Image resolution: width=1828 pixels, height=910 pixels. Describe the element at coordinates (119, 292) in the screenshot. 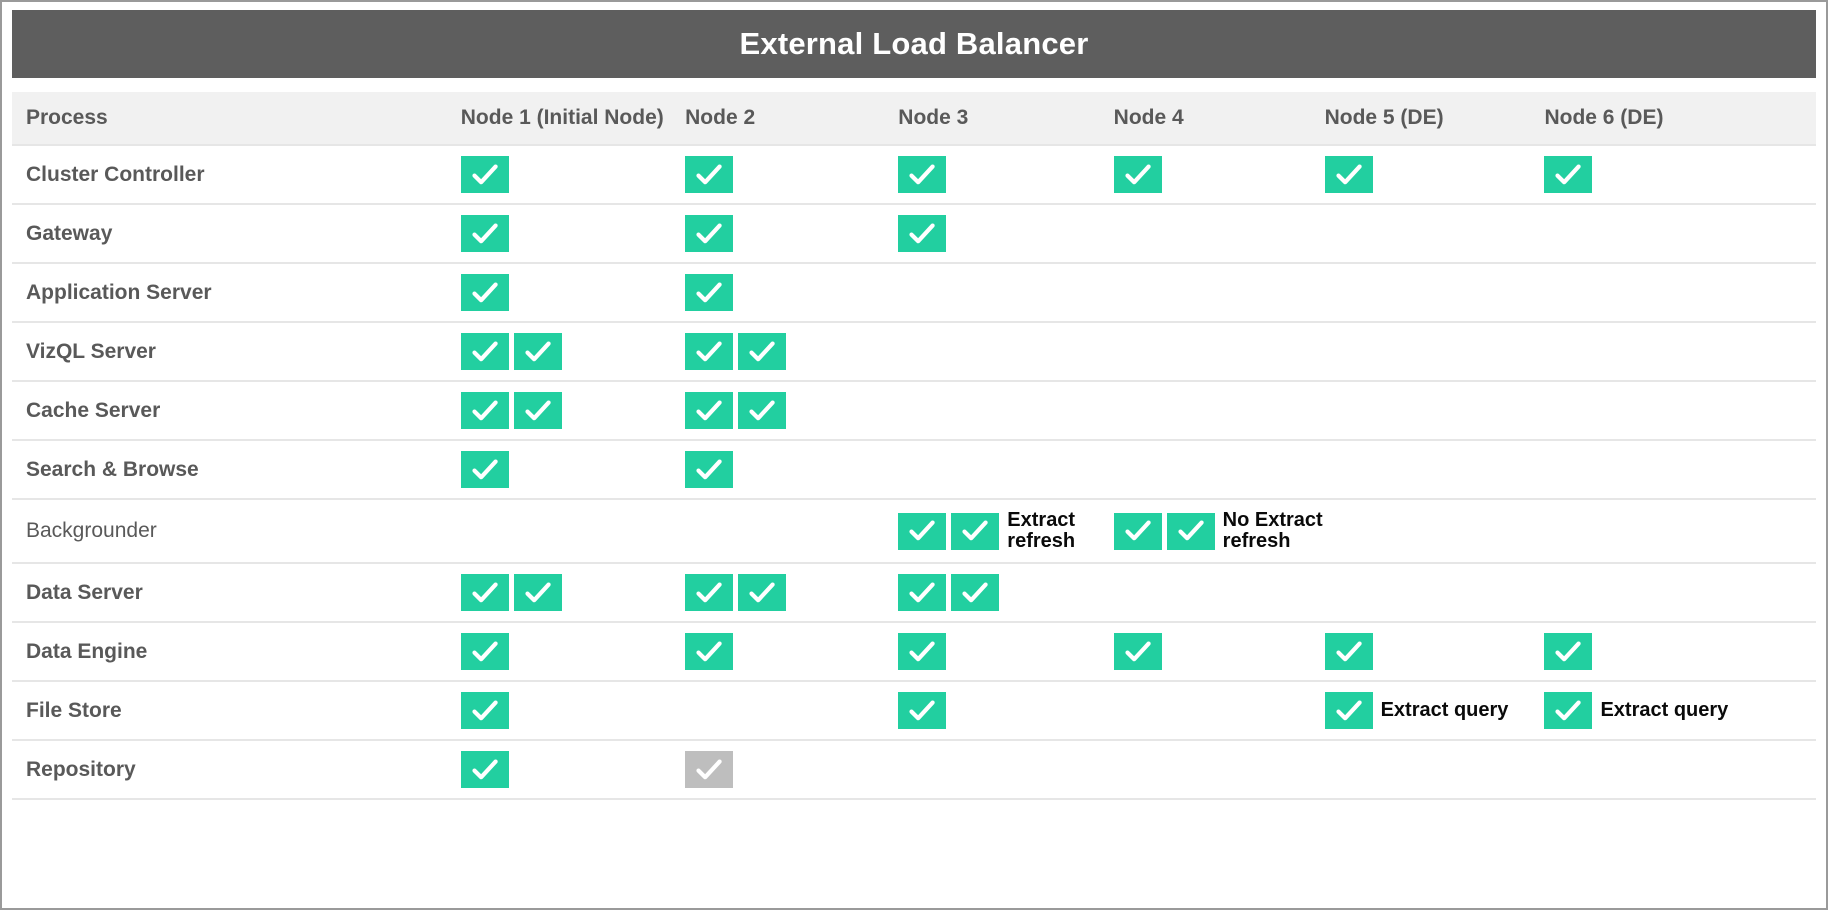

I see `process-label: Application Server` at that location.